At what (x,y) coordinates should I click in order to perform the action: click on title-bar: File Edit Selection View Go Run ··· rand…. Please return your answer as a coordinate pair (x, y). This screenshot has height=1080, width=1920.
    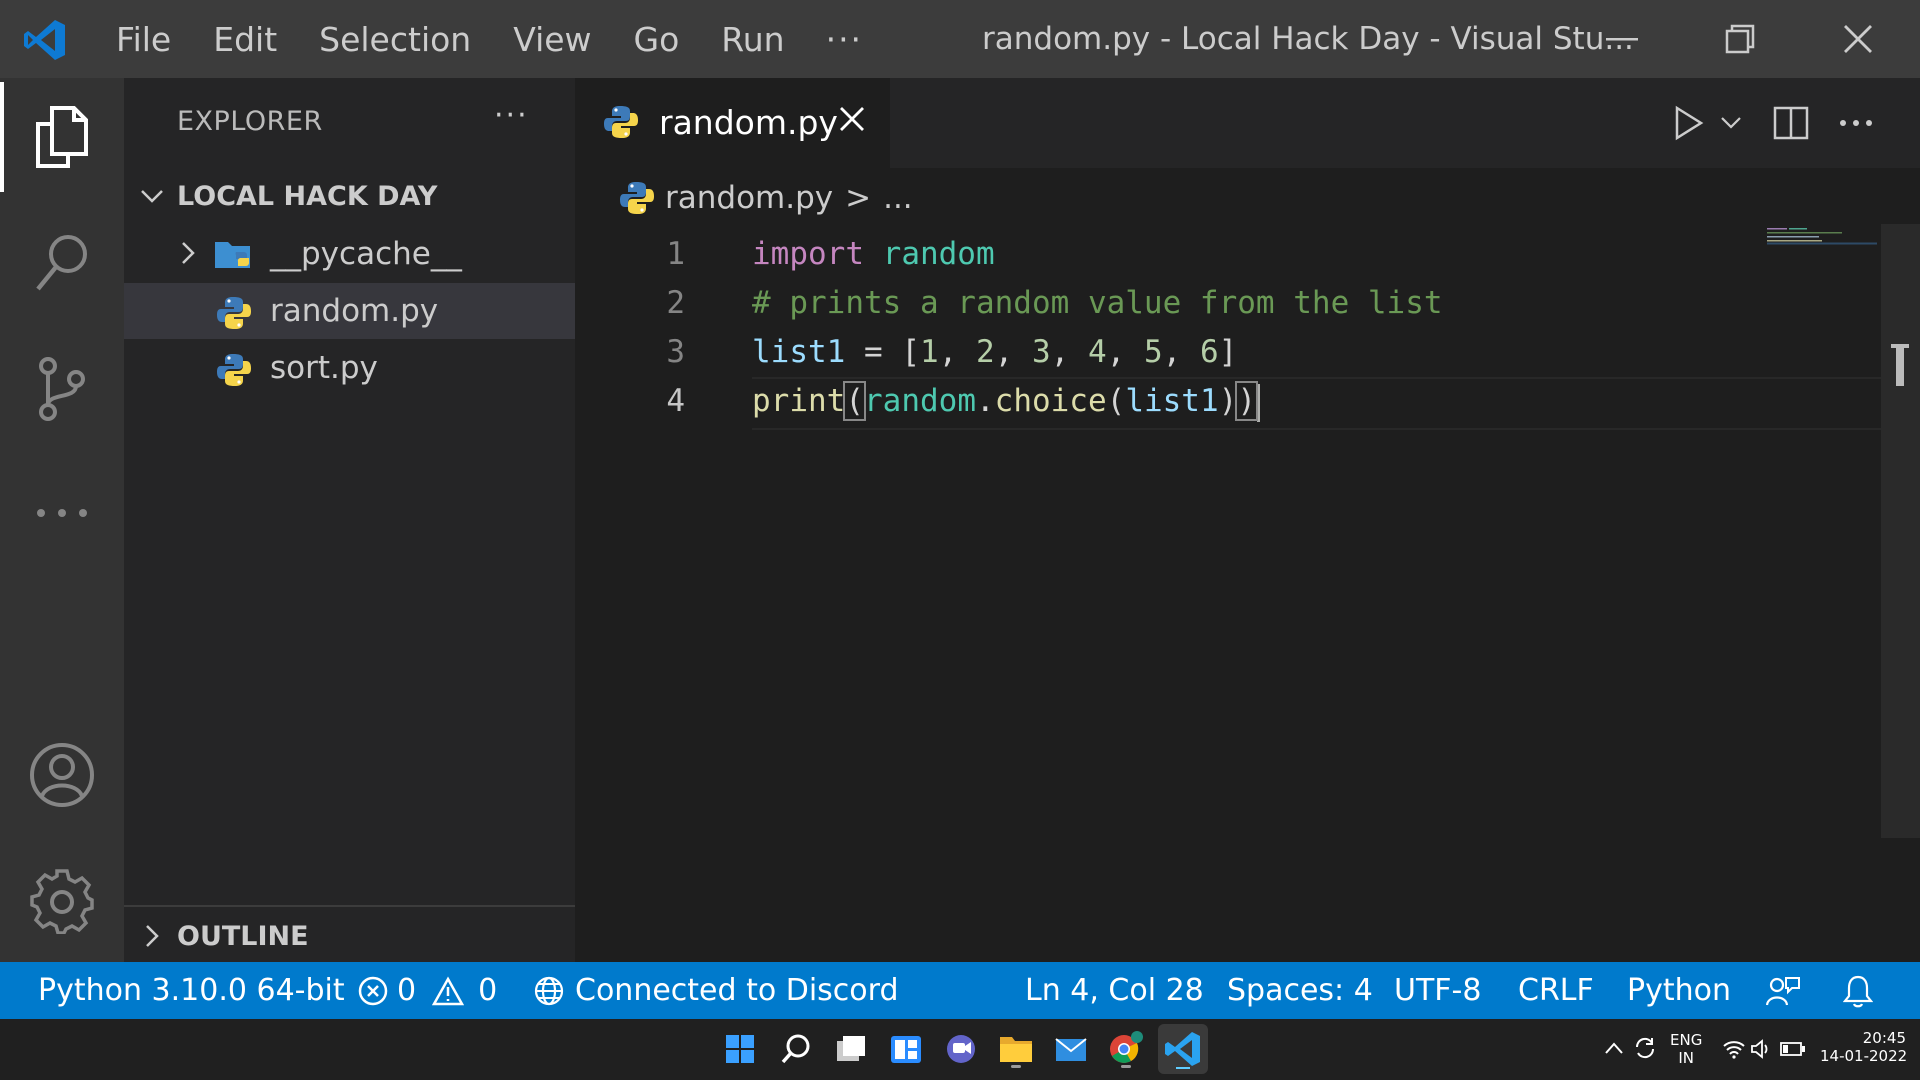
    Looking at the image, I should click on (960, 39).